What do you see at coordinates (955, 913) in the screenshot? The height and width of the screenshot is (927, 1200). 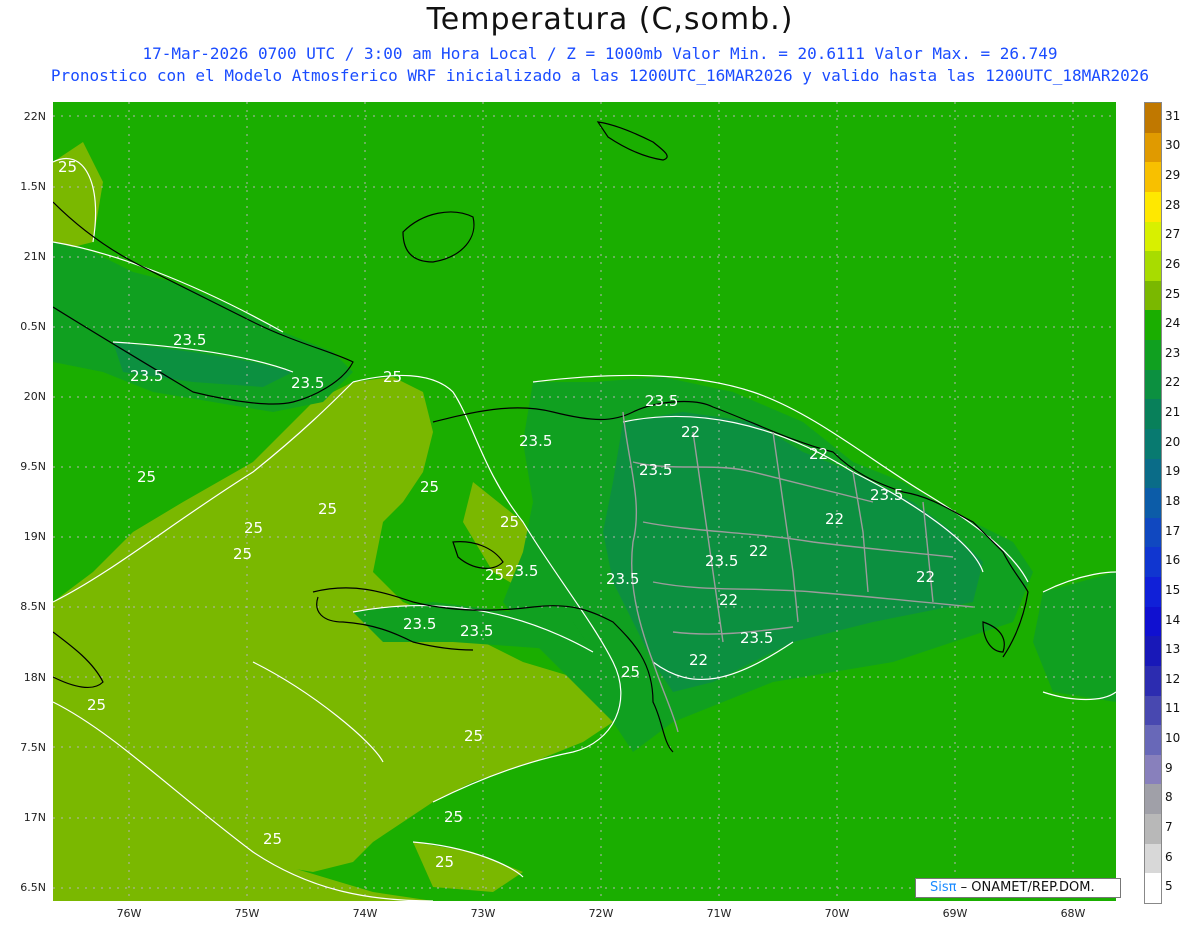 I see `lon-label: 69W` at bounding box center [955, 913].